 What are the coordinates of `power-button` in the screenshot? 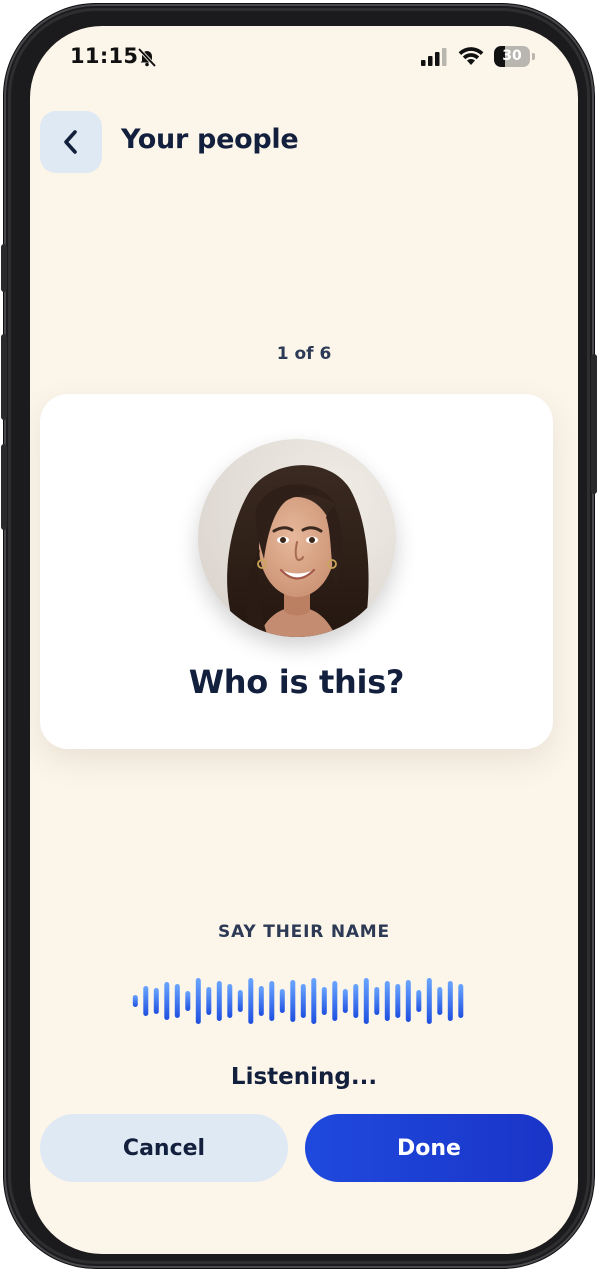 It's located at (594, 424).